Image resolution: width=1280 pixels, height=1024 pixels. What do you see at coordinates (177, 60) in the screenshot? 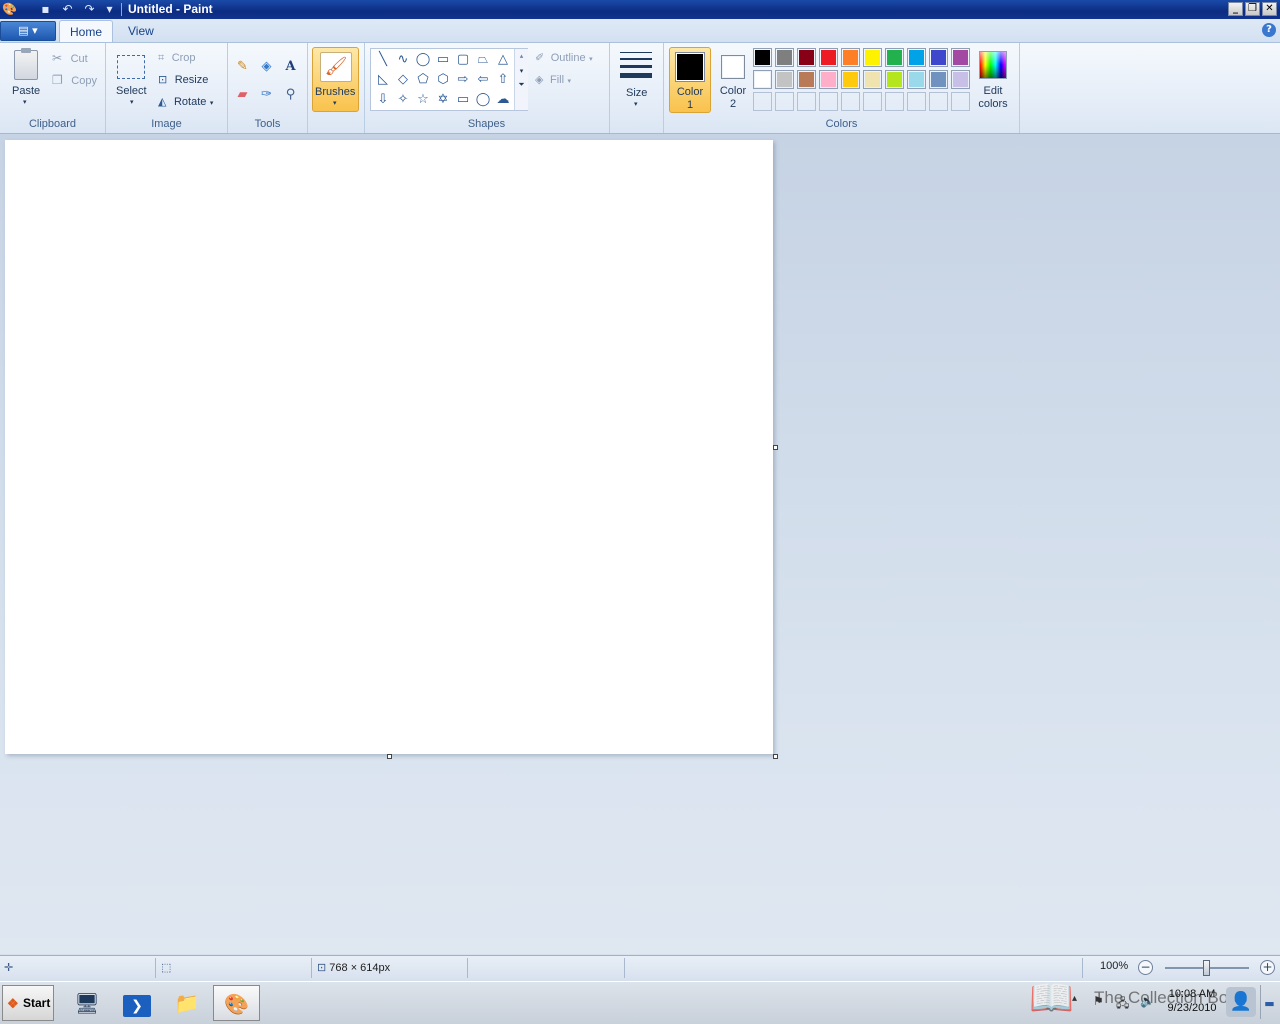
I see `crop-button: ⌗ Crop` at bounding box center [177, 60].